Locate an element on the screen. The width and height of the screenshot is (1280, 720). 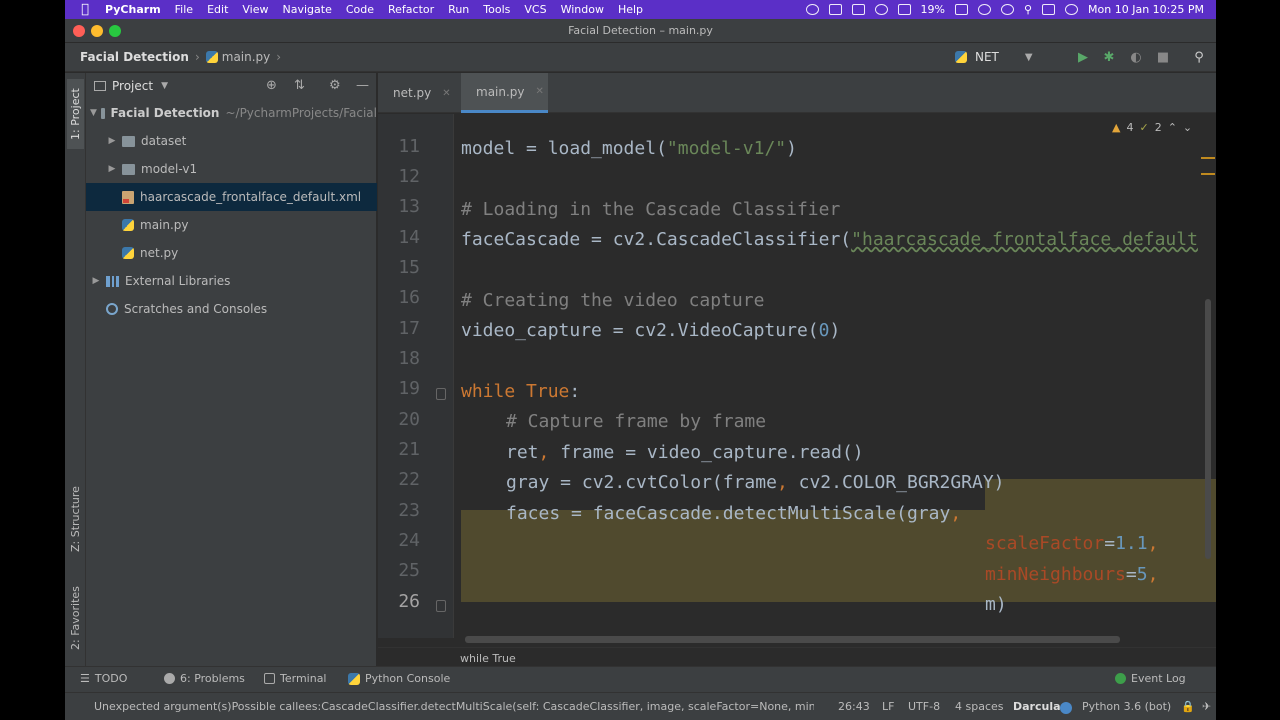
stop-button: ■ is located at coordinates (1163, 57).